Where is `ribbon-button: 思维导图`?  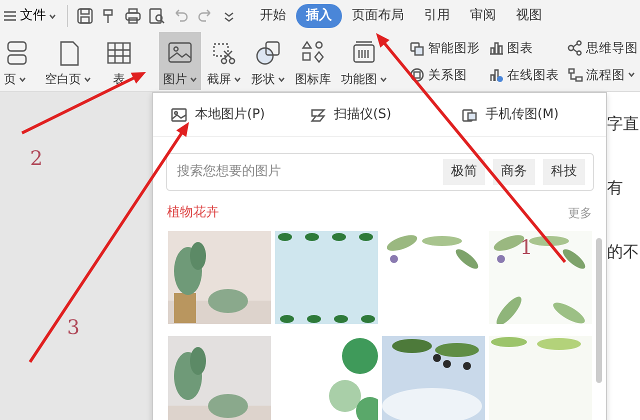 ribbon-button: 思维导图 is located at coordinates (602, 48).